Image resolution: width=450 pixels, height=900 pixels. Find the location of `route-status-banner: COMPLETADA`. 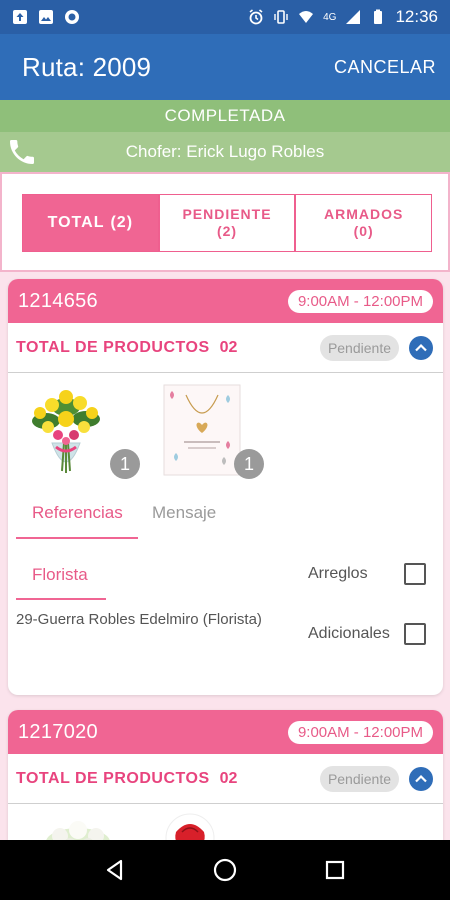

route-status-banner: COMPLETADA is located at coordinates (225, 116).